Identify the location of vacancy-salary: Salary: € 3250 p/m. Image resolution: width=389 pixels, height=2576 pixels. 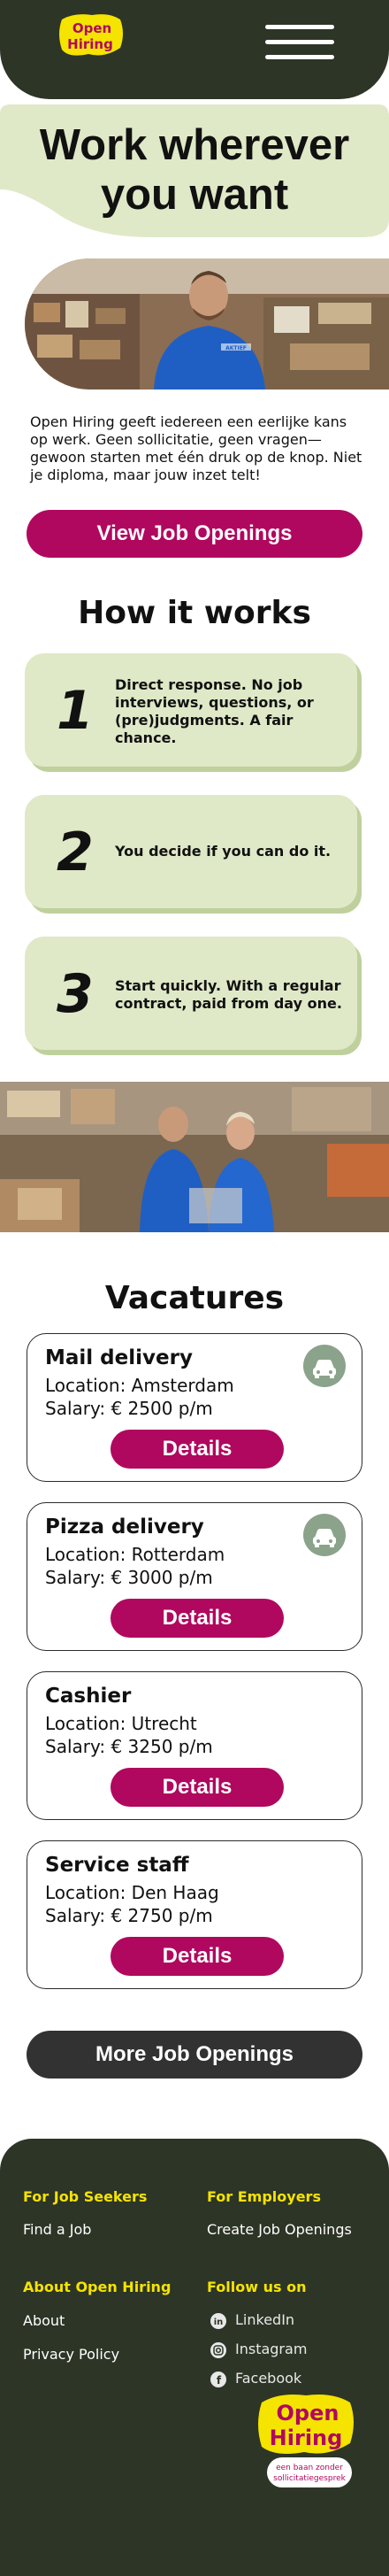
(129, 1746).